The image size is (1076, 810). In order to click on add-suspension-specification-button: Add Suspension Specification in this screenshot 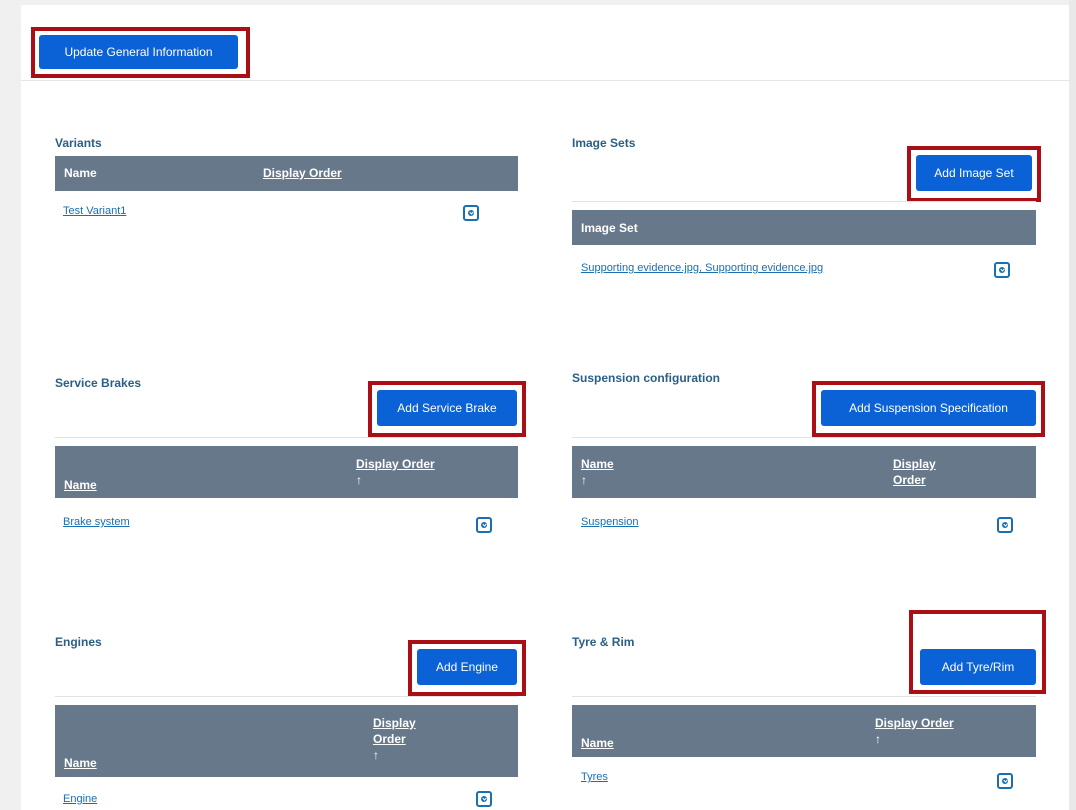, I will do `click(928, 408)`.